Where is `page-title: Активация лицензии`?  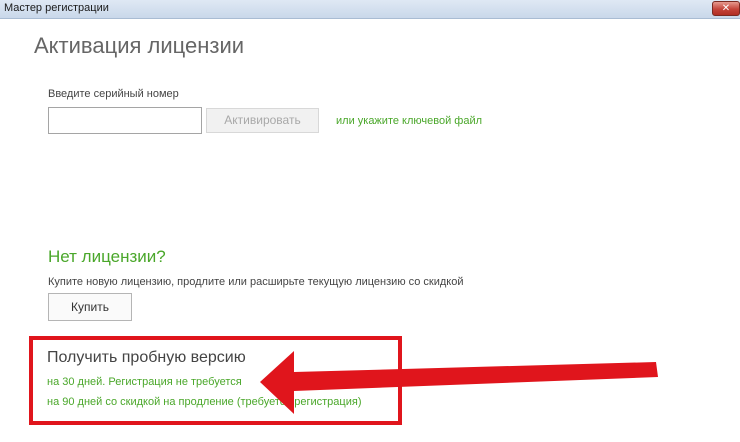 page-title: Активация лицензии is located at coordinates (139, 45).